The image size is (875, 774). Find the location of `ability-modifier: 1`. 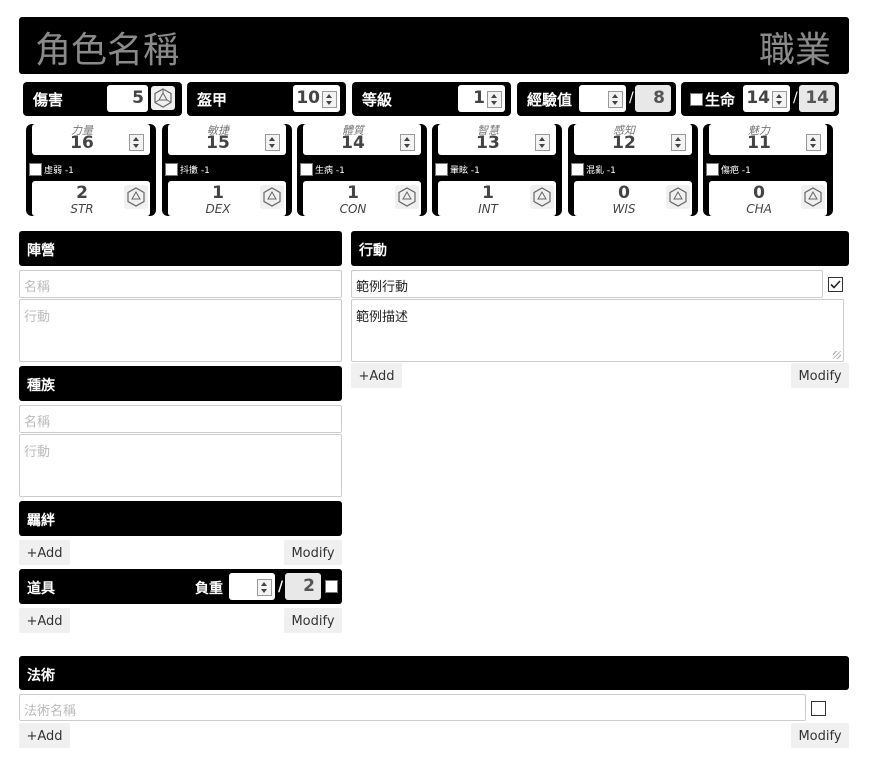

ability-modifier: 1 is located at coordinates (218, 193).